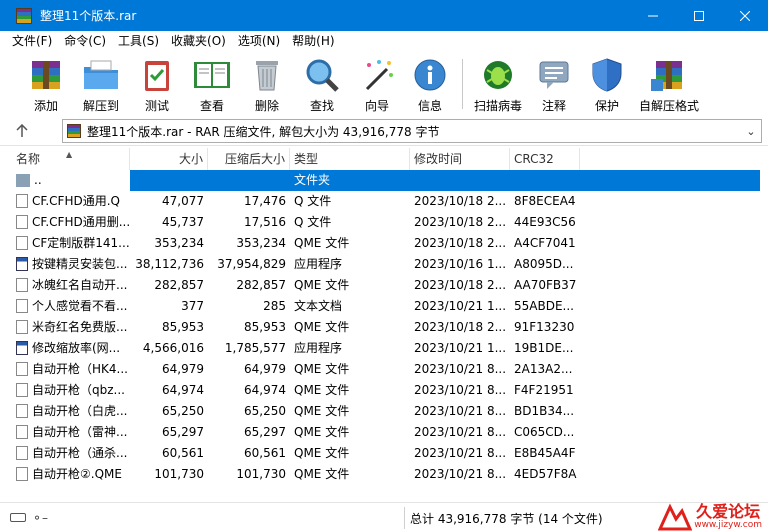 The height and width of the screenshot is (532, 768). I want to click on file-size: 60,561, so click(183, 453).